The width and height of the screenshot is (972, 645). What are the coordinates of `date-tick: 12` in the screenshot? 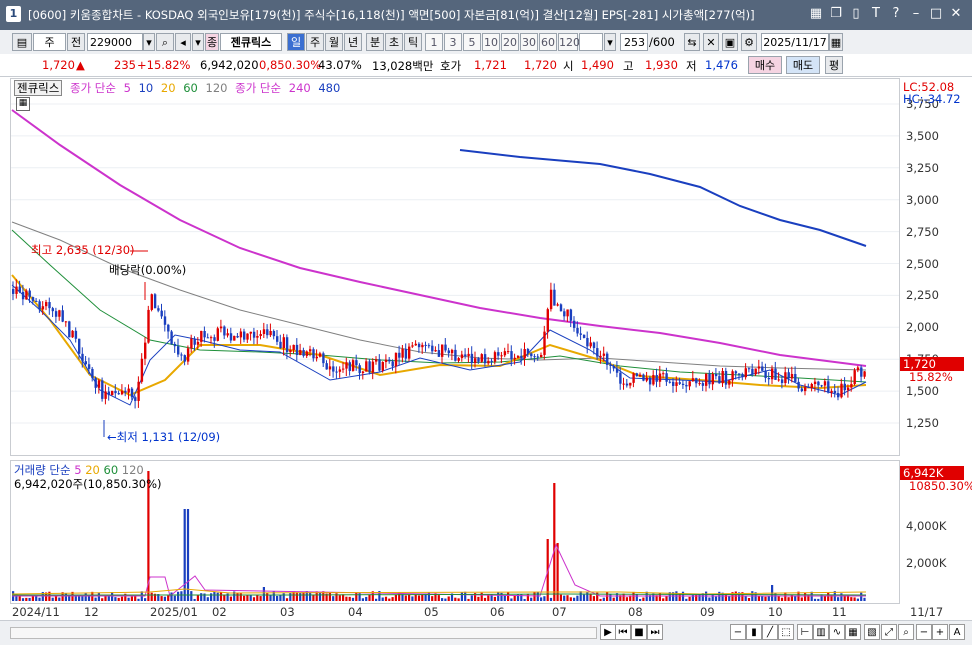 It's located at (91, 612).